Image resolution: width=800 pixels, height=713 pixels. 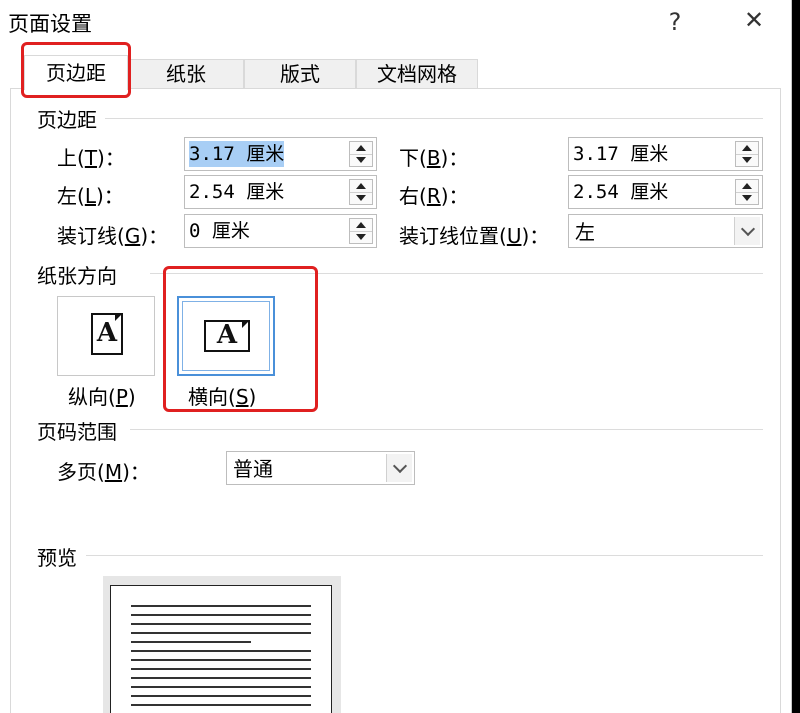 What do you see at coordinates (434, 196) in the screenshot?
I see `right-margin-label: 右(R)：` at bounding box center [434, 196].